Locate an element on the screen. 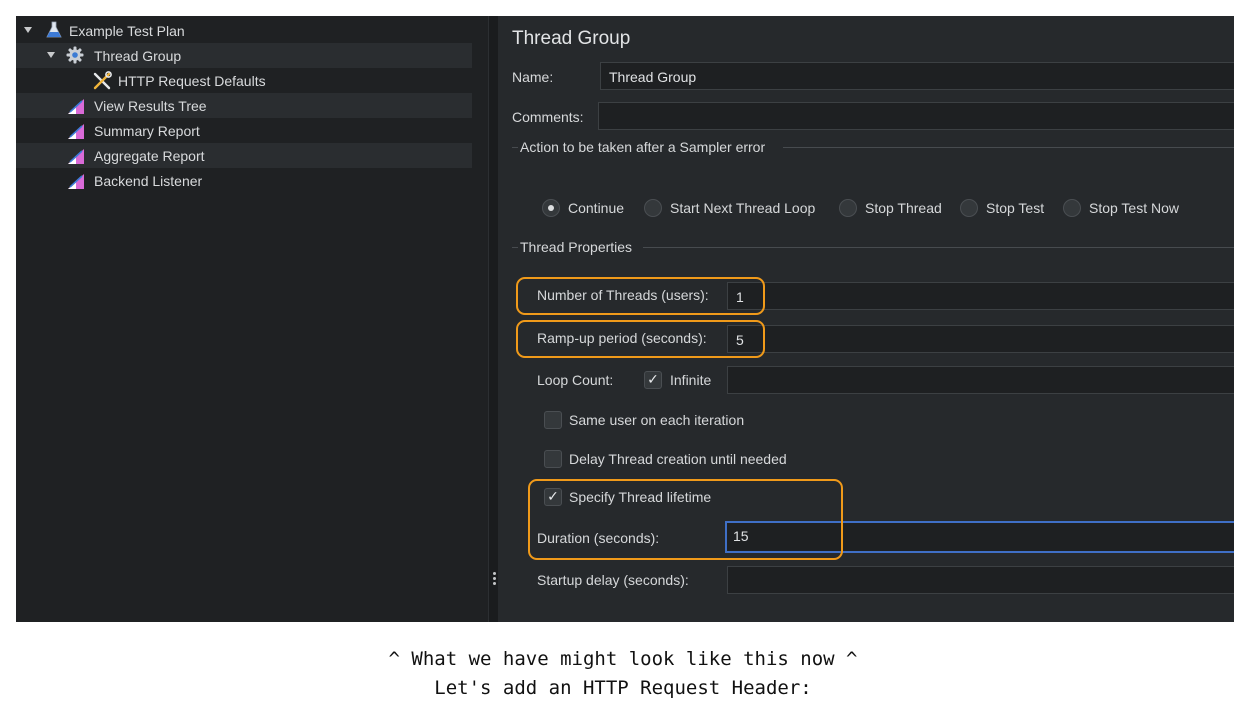 This screenshot has height=720, width=1246. stop-test-now-radio is located at coordinates (1072, 208).